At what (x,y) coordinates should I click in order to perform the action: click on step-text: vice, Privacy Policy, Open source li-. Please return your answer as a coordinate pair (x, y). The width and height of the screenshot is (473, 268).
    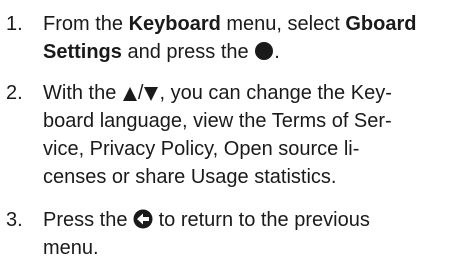
    Looking at the image, I should click on (201, 149).